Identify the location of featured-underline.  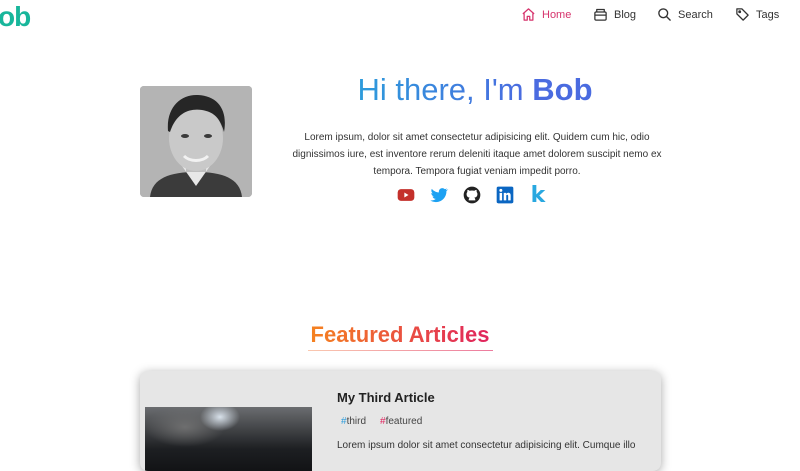
(400, 350).